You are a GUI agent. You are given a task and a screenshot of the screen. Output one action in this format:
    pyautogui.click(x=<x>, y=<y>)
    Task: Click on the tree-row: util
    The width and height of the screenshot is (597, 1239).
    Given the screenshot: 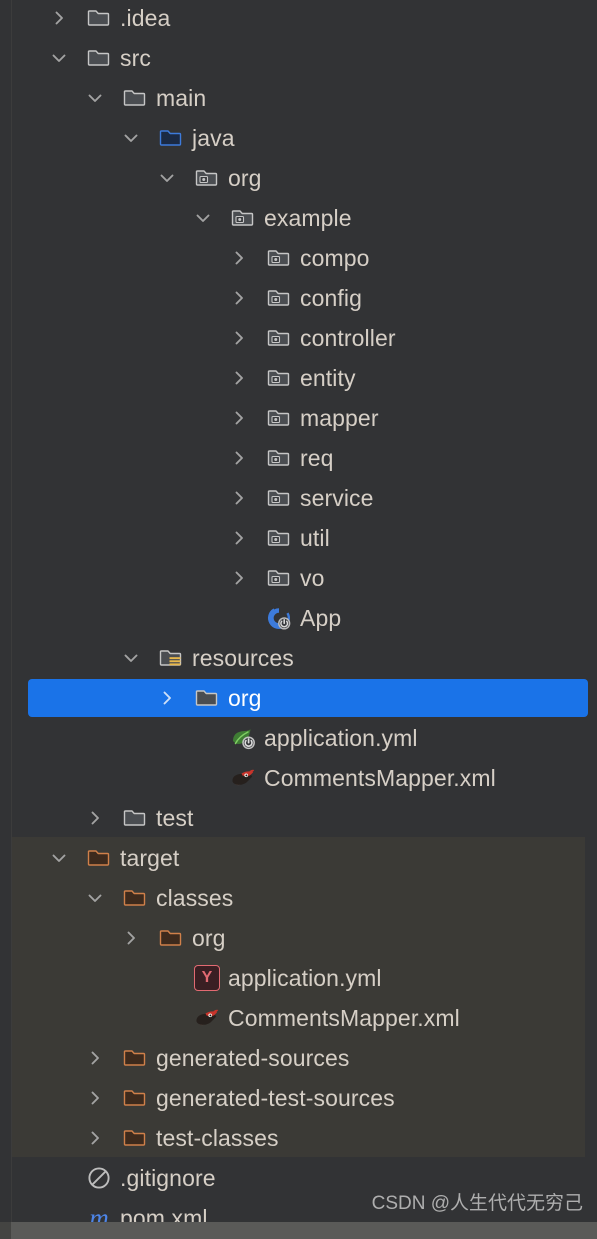 What is the action you would take?
    pyautogui.click(x=298, y=538)
    